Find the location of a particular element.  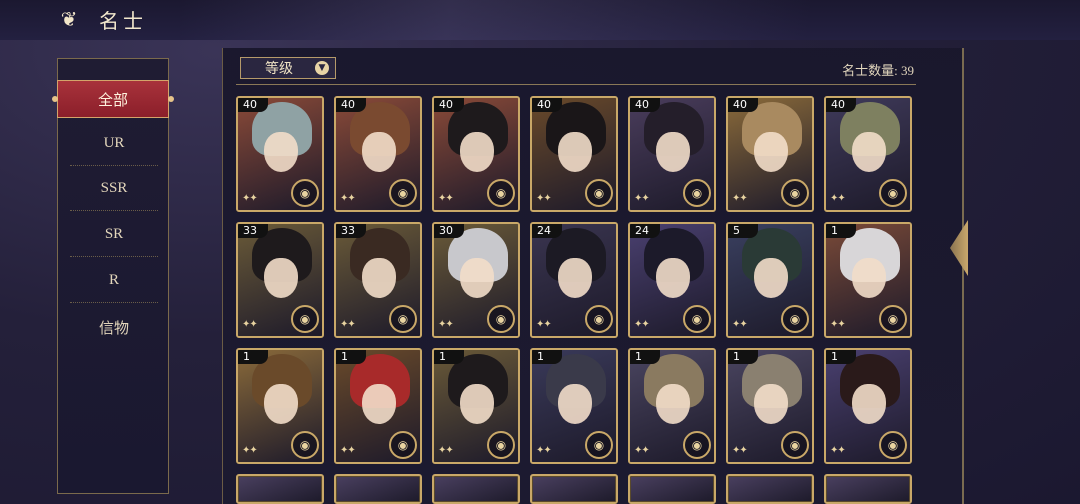

sidebar-item-ur: UR is located at coordinates (114, 144).